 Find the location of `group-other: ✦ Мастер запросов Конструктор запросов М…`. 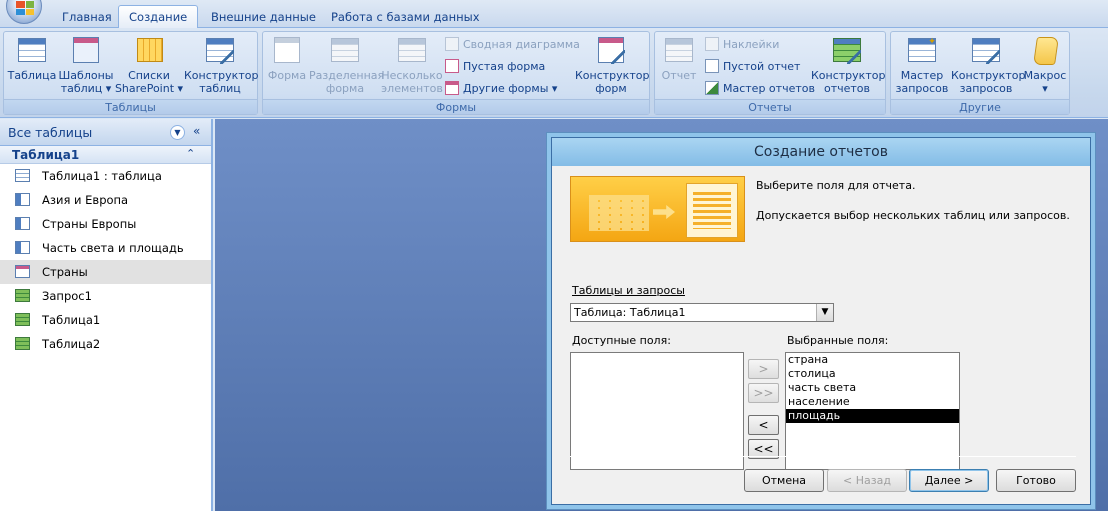

group-other: ✦ Мастер запросов Конструктор запросов М… is located at coordinates (980, 73).